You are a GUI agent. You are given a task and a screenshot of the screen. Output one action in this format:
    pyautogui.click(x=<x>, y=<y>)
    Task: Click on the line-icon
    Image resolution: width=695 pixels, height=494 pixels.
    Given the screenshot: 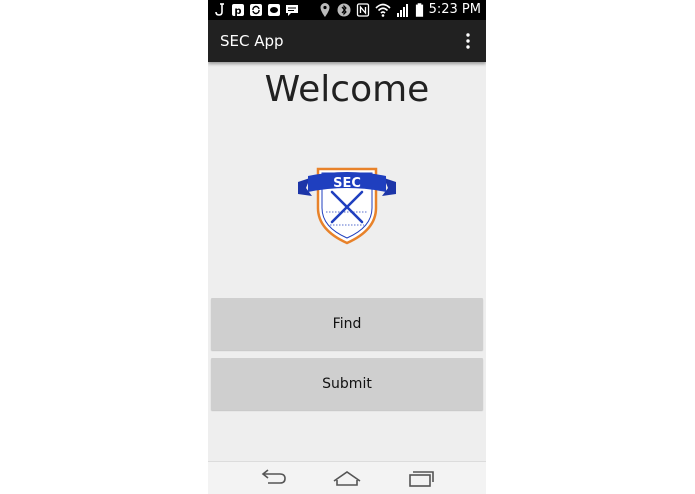 What is the action you would take?
    pyautogui.click(x=274, y=10)
    